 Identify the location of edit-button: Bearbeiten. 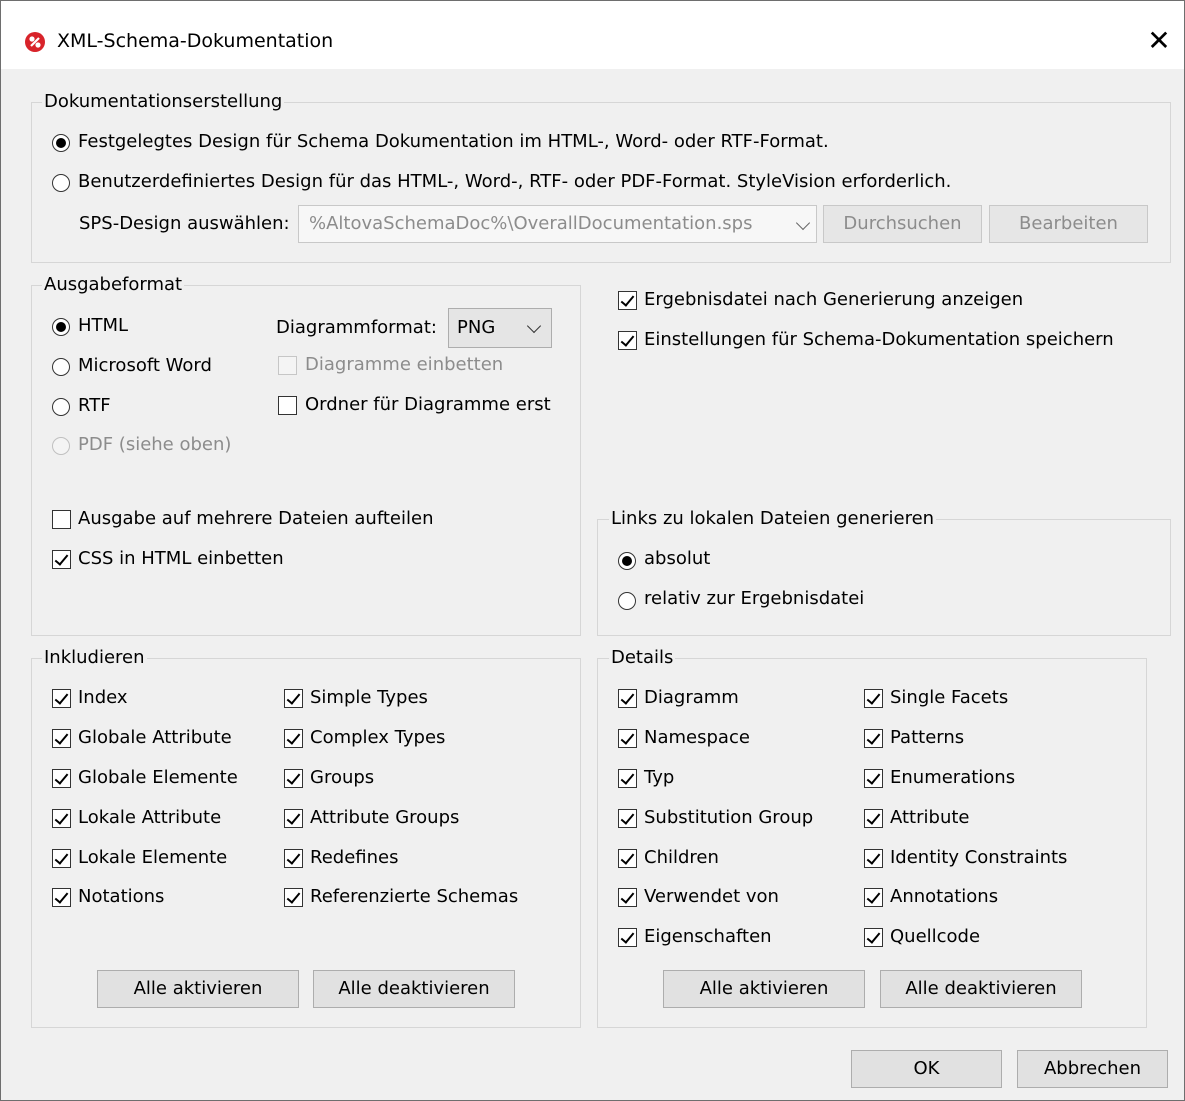
(1068, 224).